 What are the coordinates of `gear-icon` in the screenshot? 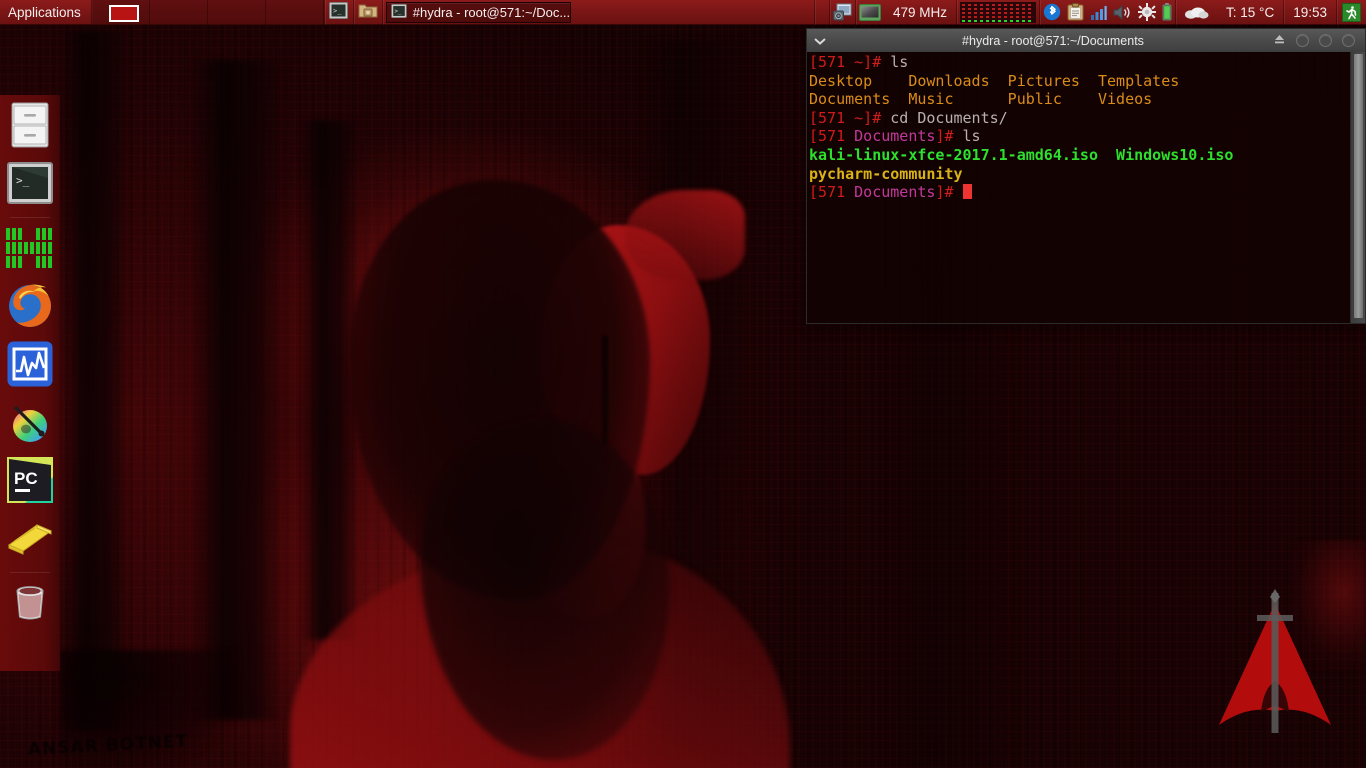 It's located at (1147, 12).